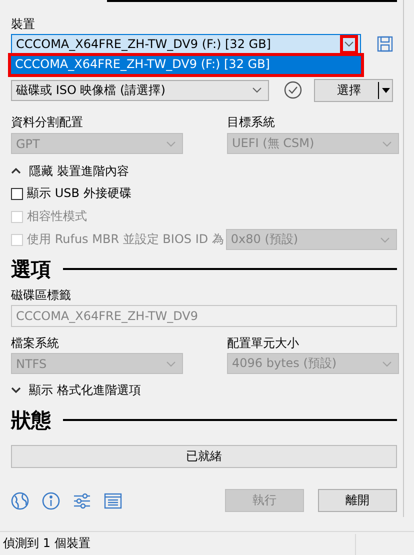  Describe the element at coordinates (23, 24) in the screenshot. I see `field-label: 裝置` at that location.